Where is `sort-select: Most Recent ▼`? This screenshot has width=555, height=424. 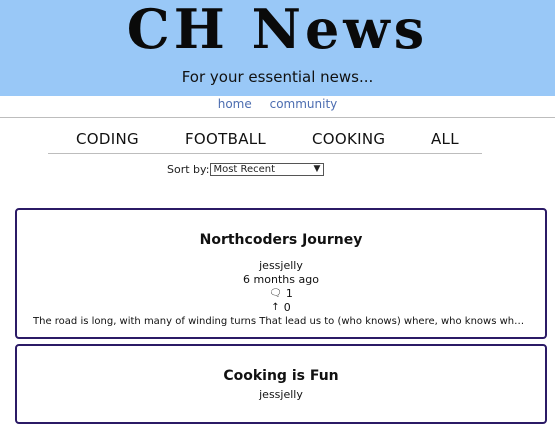 sort-select: Most Recent ▼ is located at coordinates (267, 169).